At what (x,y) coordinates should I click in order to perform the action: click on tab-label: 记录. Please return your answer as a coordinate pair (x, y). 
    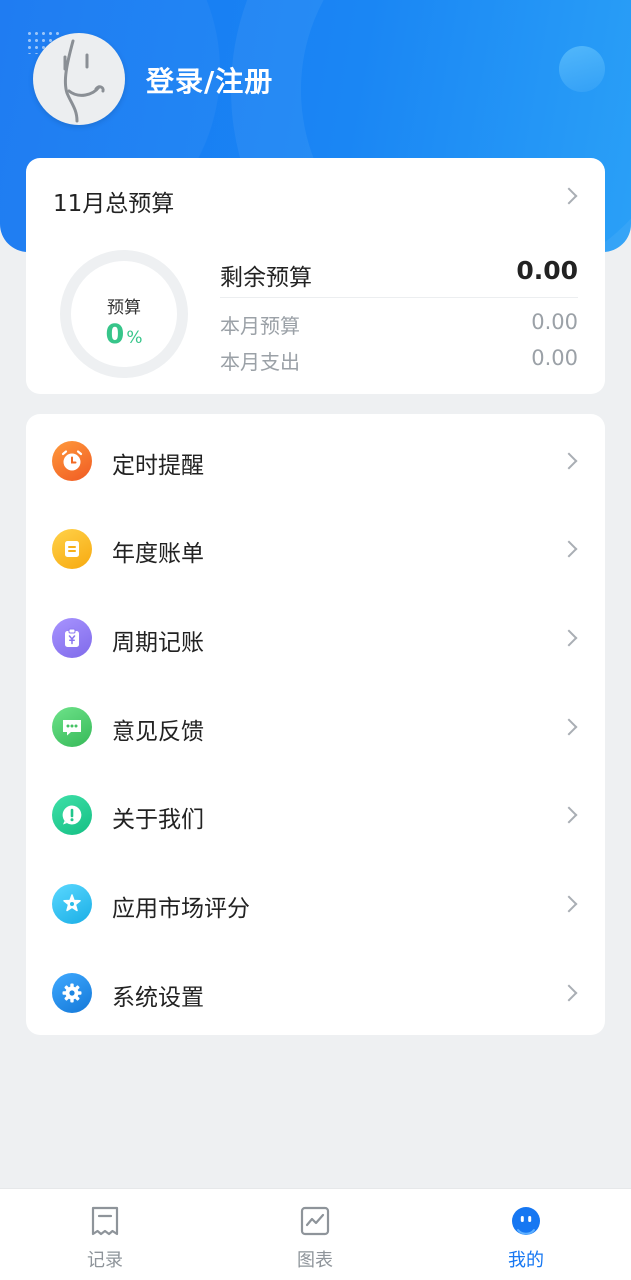
    Looking at the image, I should click on (105, 1260).